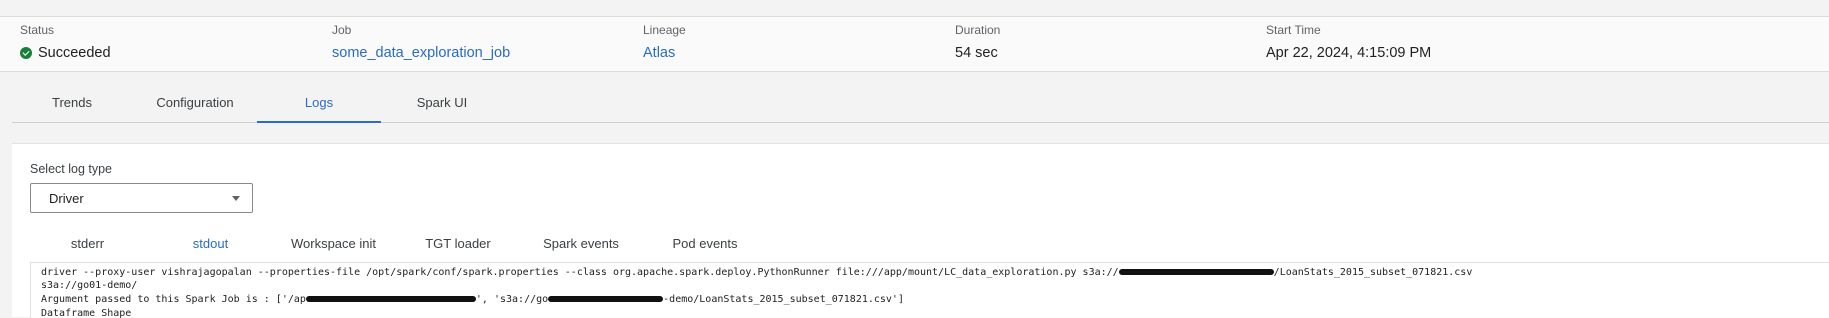 The height and width of the screenshot is (318, 1829). What do you see at coordinates (210, 243) in the screenshot?
I see `tab-stdout: stdout` at bounding box center [210, 243].